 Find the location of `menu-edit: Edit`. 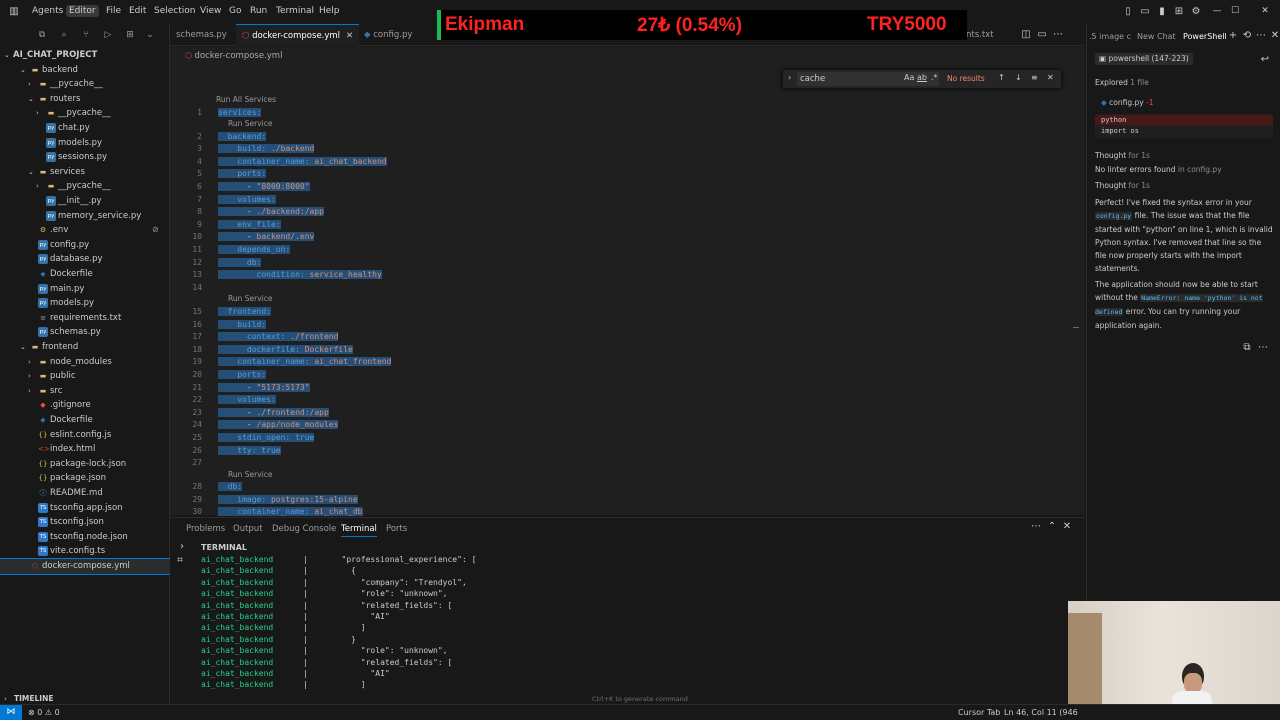

menu-edit: Edit is located at coordinates (137, 11).